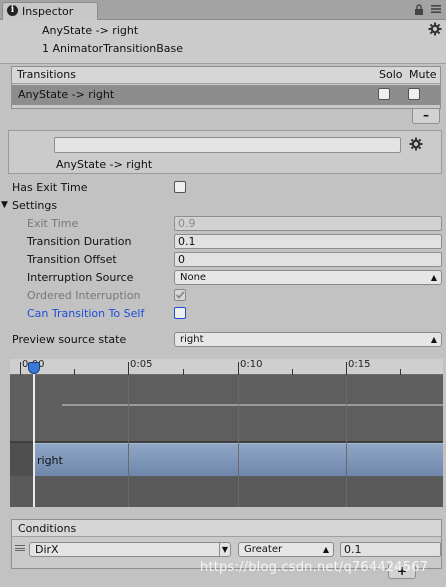  I want to click on header-subtitle: 1 AnimatorTransitionBase, so click(113, 48).